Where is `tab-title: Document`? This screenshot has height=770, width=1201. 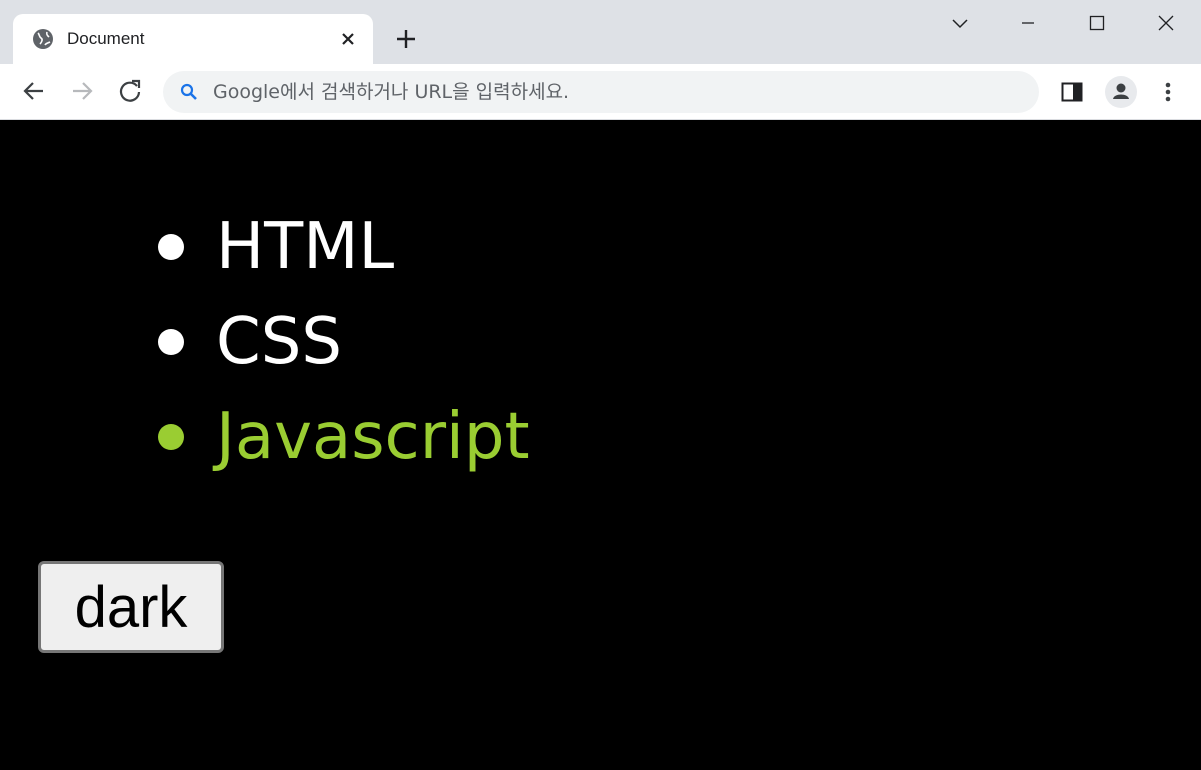 tab-title: Document is located at coordinates (106, 38).